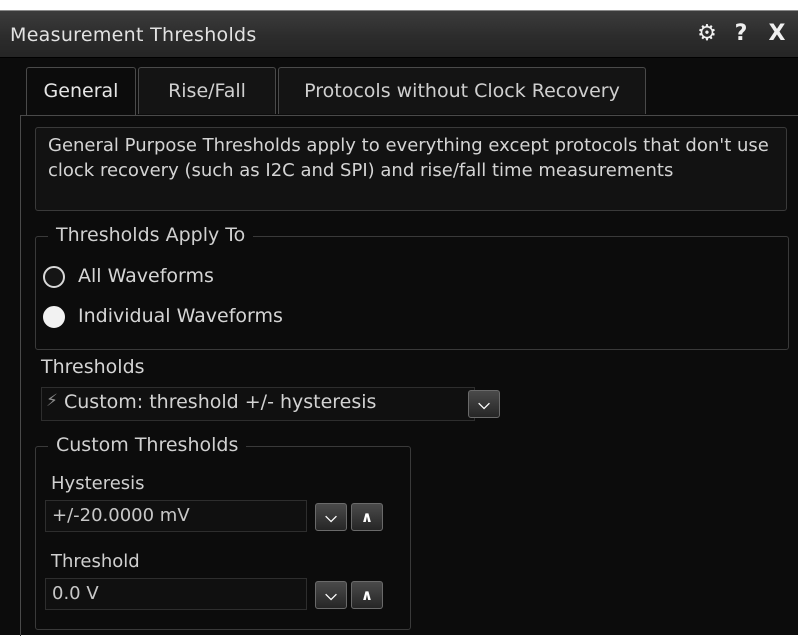  I want to click on gear-icon: ⚙, so click(707, 34).